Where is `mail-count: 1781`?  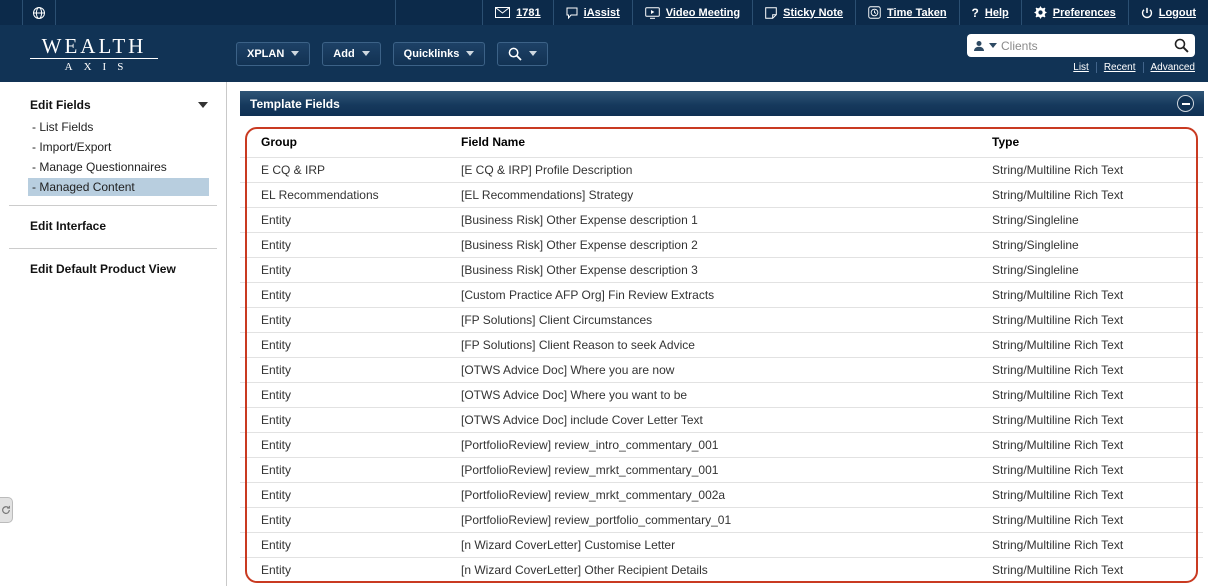 mail-count: 1781 is located at coordinates (528, 12).